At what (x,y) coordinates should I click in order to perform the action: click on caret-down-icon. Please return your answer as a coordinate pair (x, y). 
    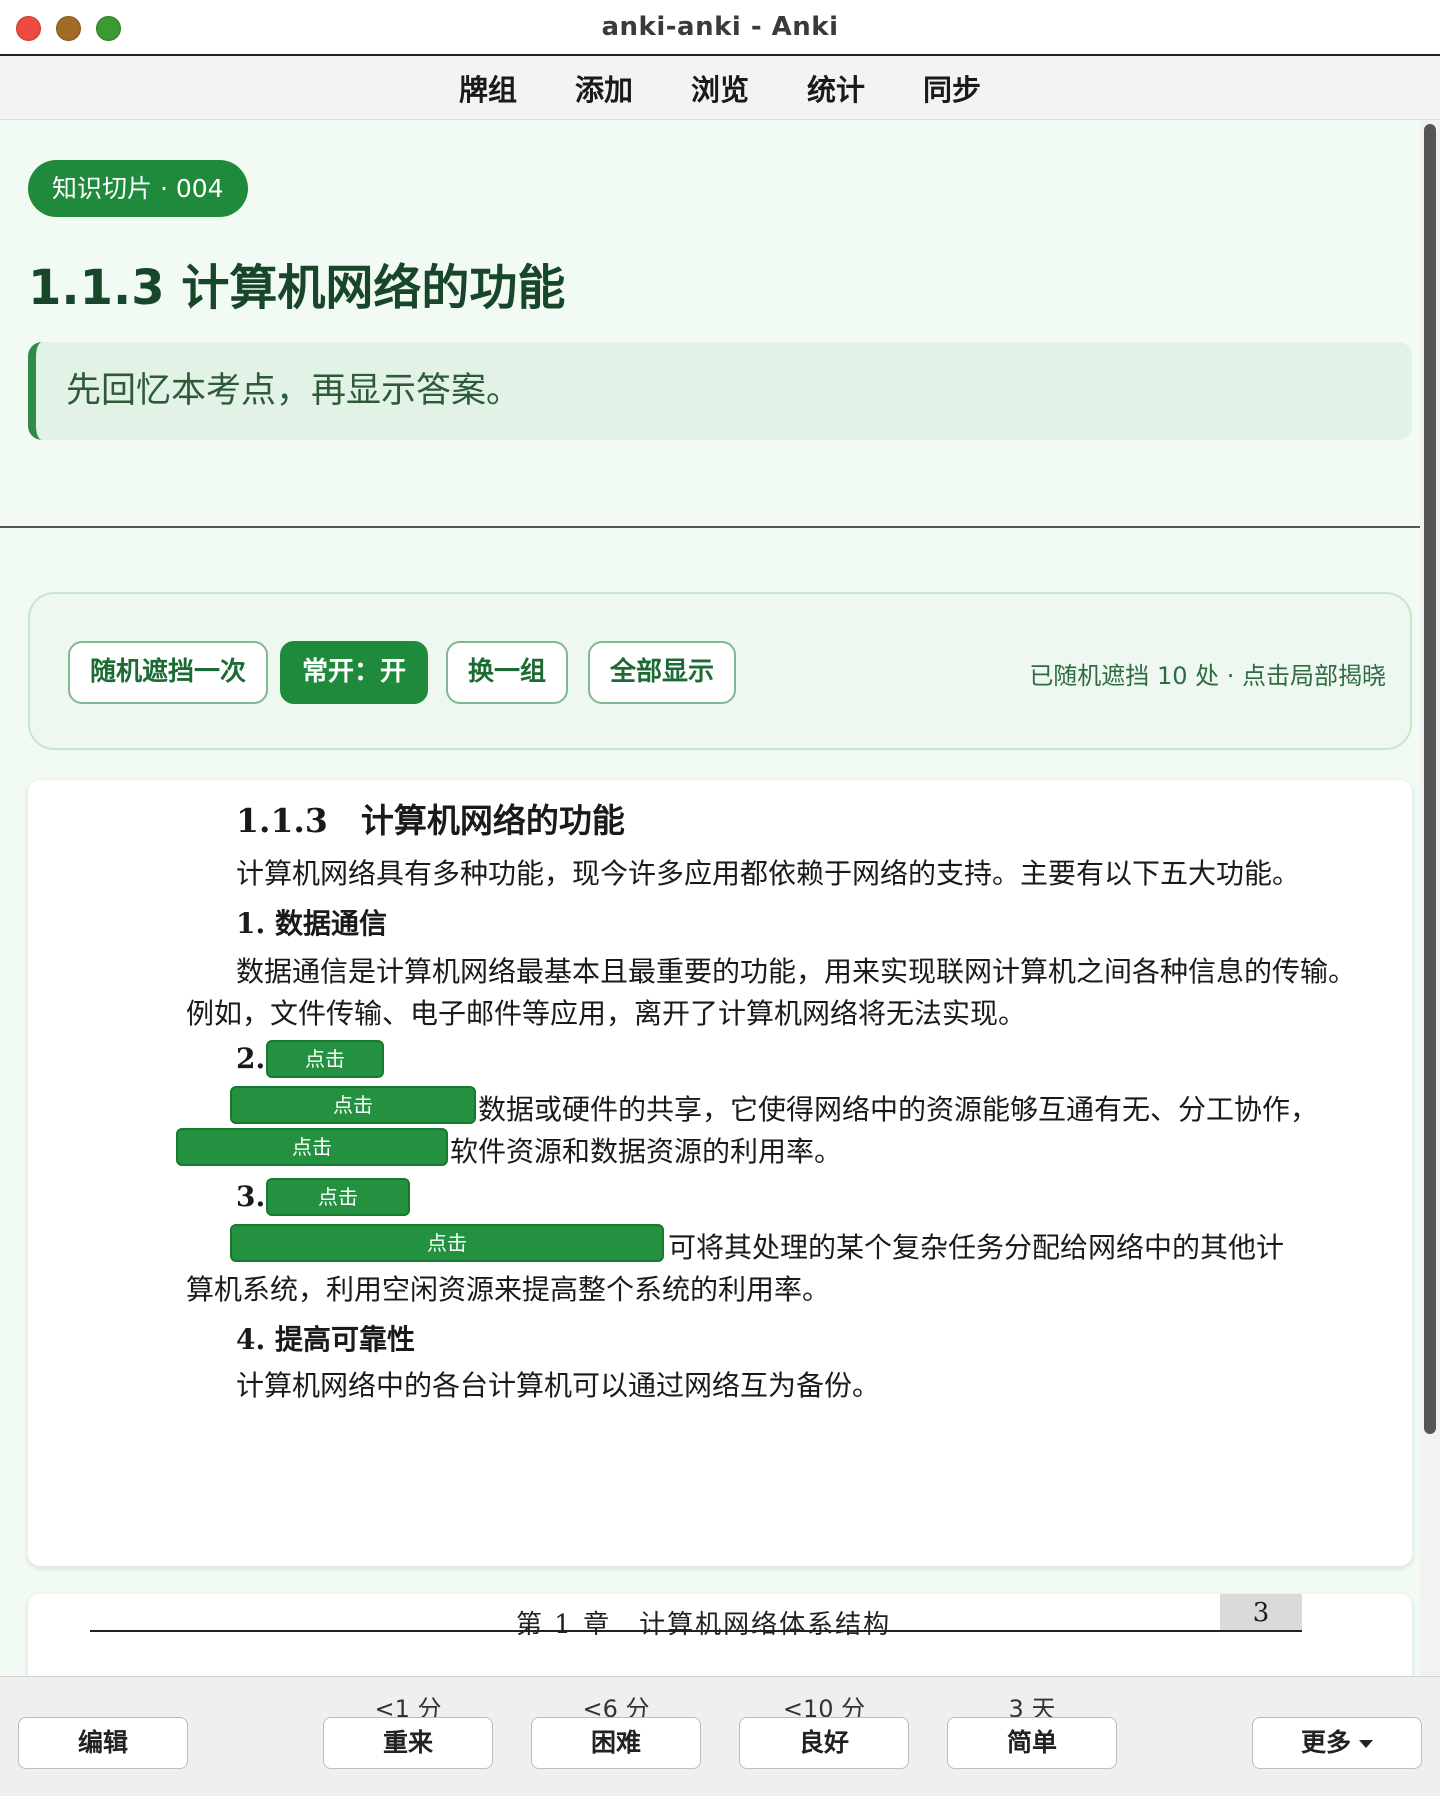
    Looking at the image, I should click on (1366, 1744).